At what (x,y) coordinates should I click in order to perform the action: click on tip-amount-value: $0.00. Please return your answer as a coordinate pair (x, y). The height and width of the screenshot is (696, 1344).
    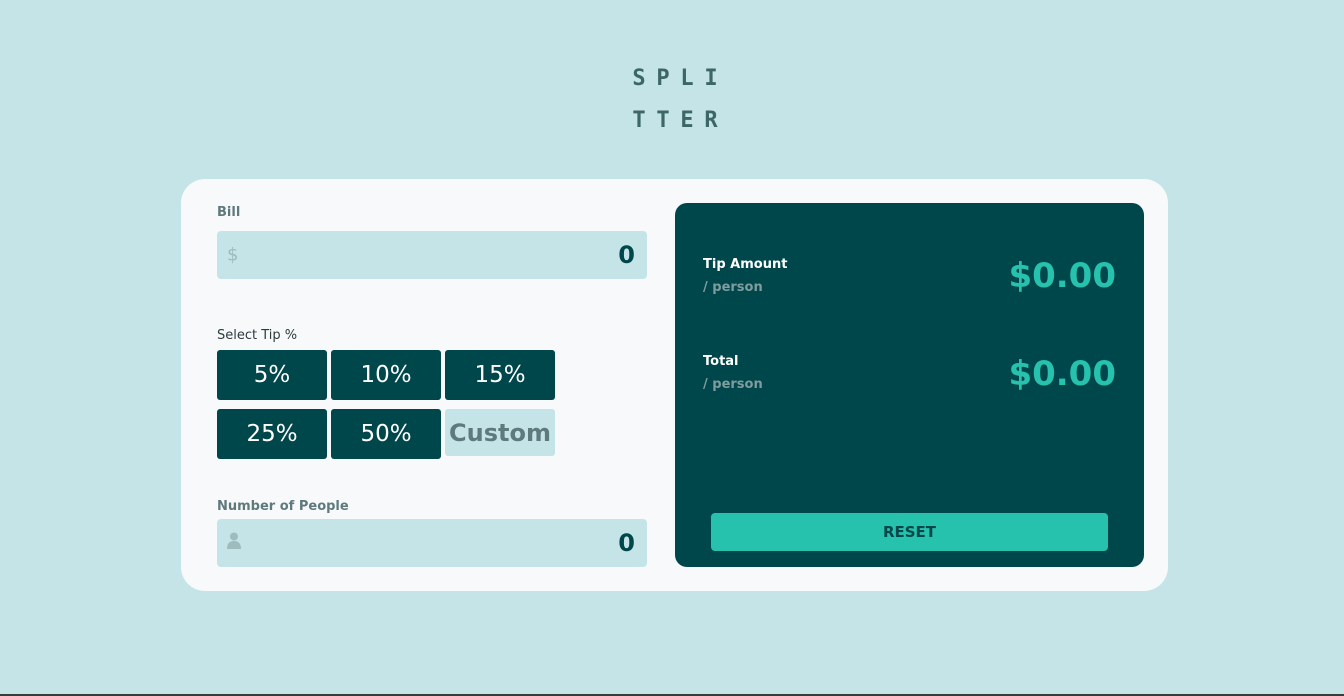
    Looking at the image, I should click on (1062, 276).